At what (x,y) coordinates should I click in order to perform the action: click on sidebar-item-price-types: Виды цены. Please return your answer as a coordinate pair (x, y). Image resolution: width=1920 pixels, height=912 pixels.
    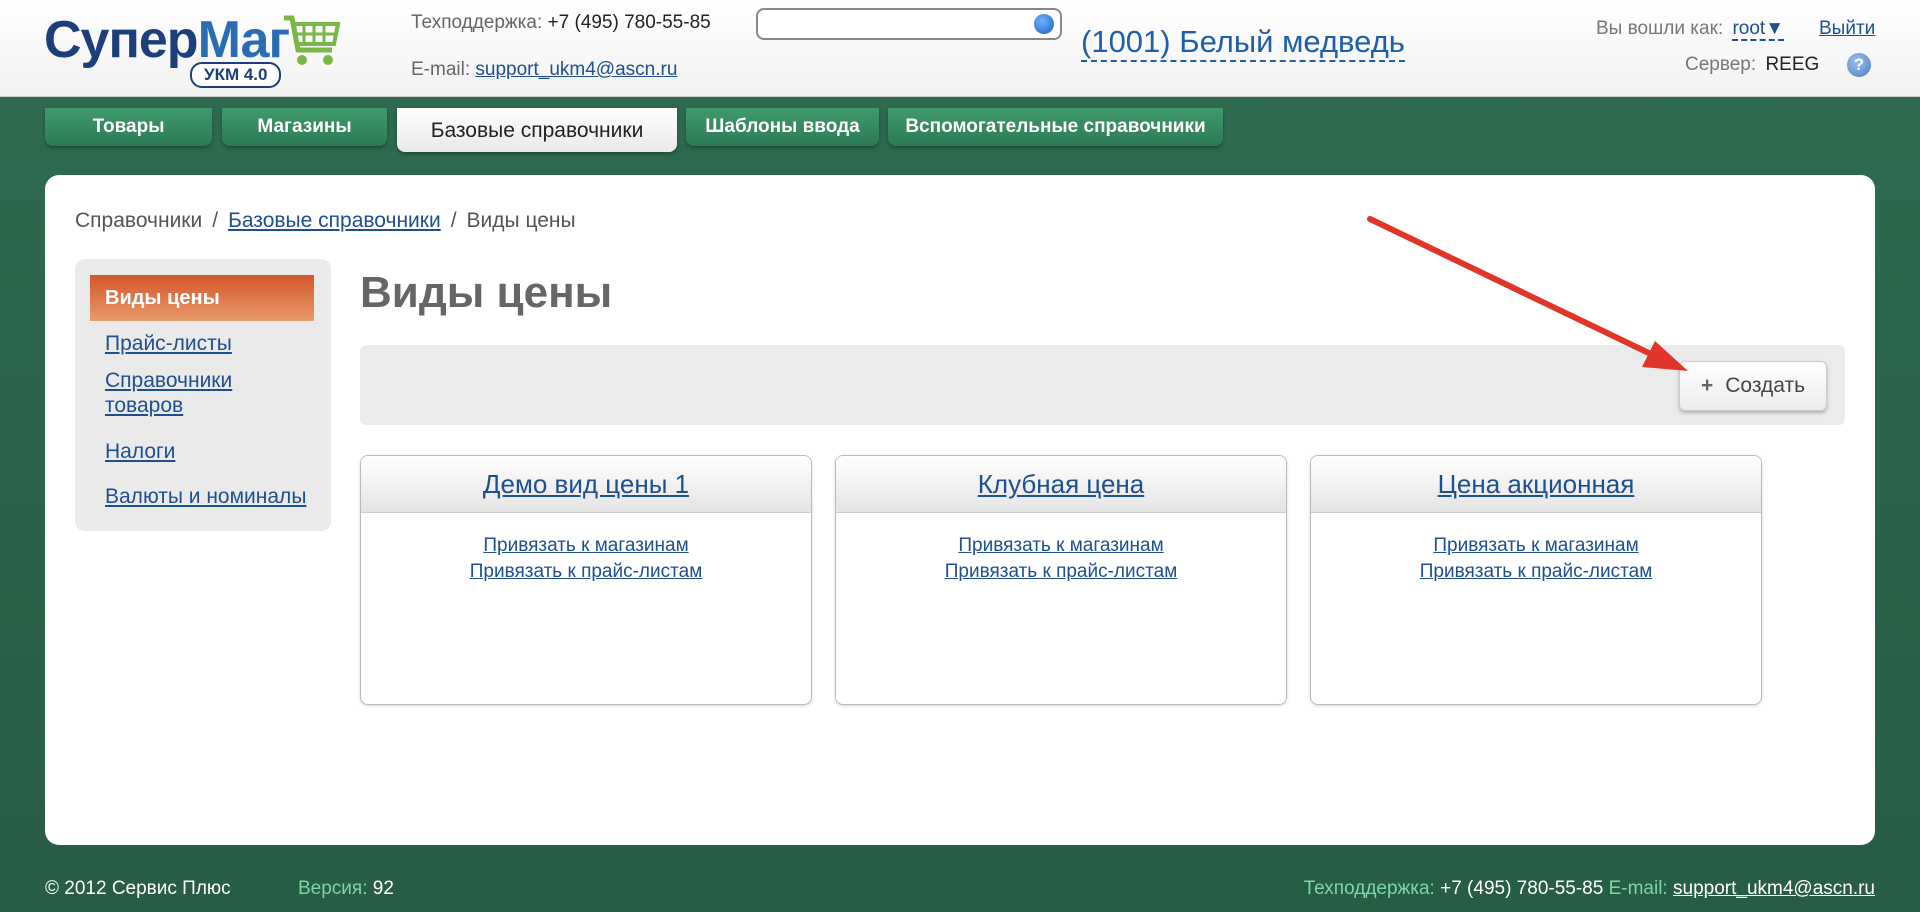
    Looking at the image, I should click on (202, 298).